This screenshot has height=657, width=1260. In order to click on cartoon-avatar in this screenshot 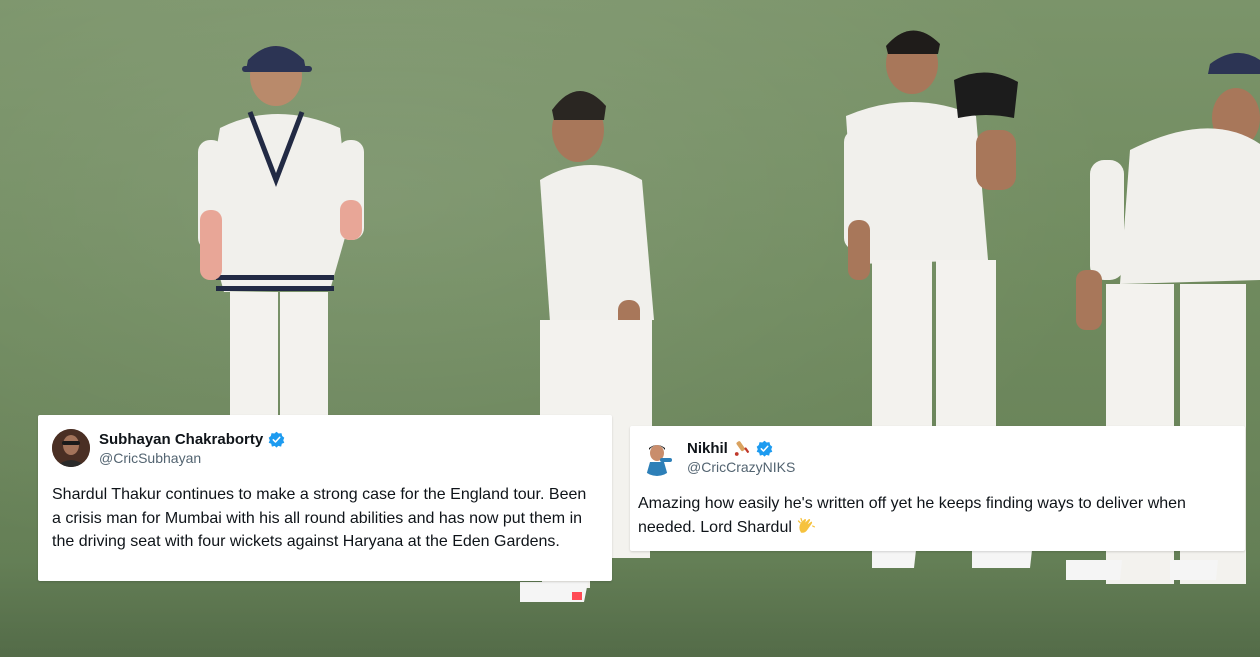, I will do `click(657, 457)`.